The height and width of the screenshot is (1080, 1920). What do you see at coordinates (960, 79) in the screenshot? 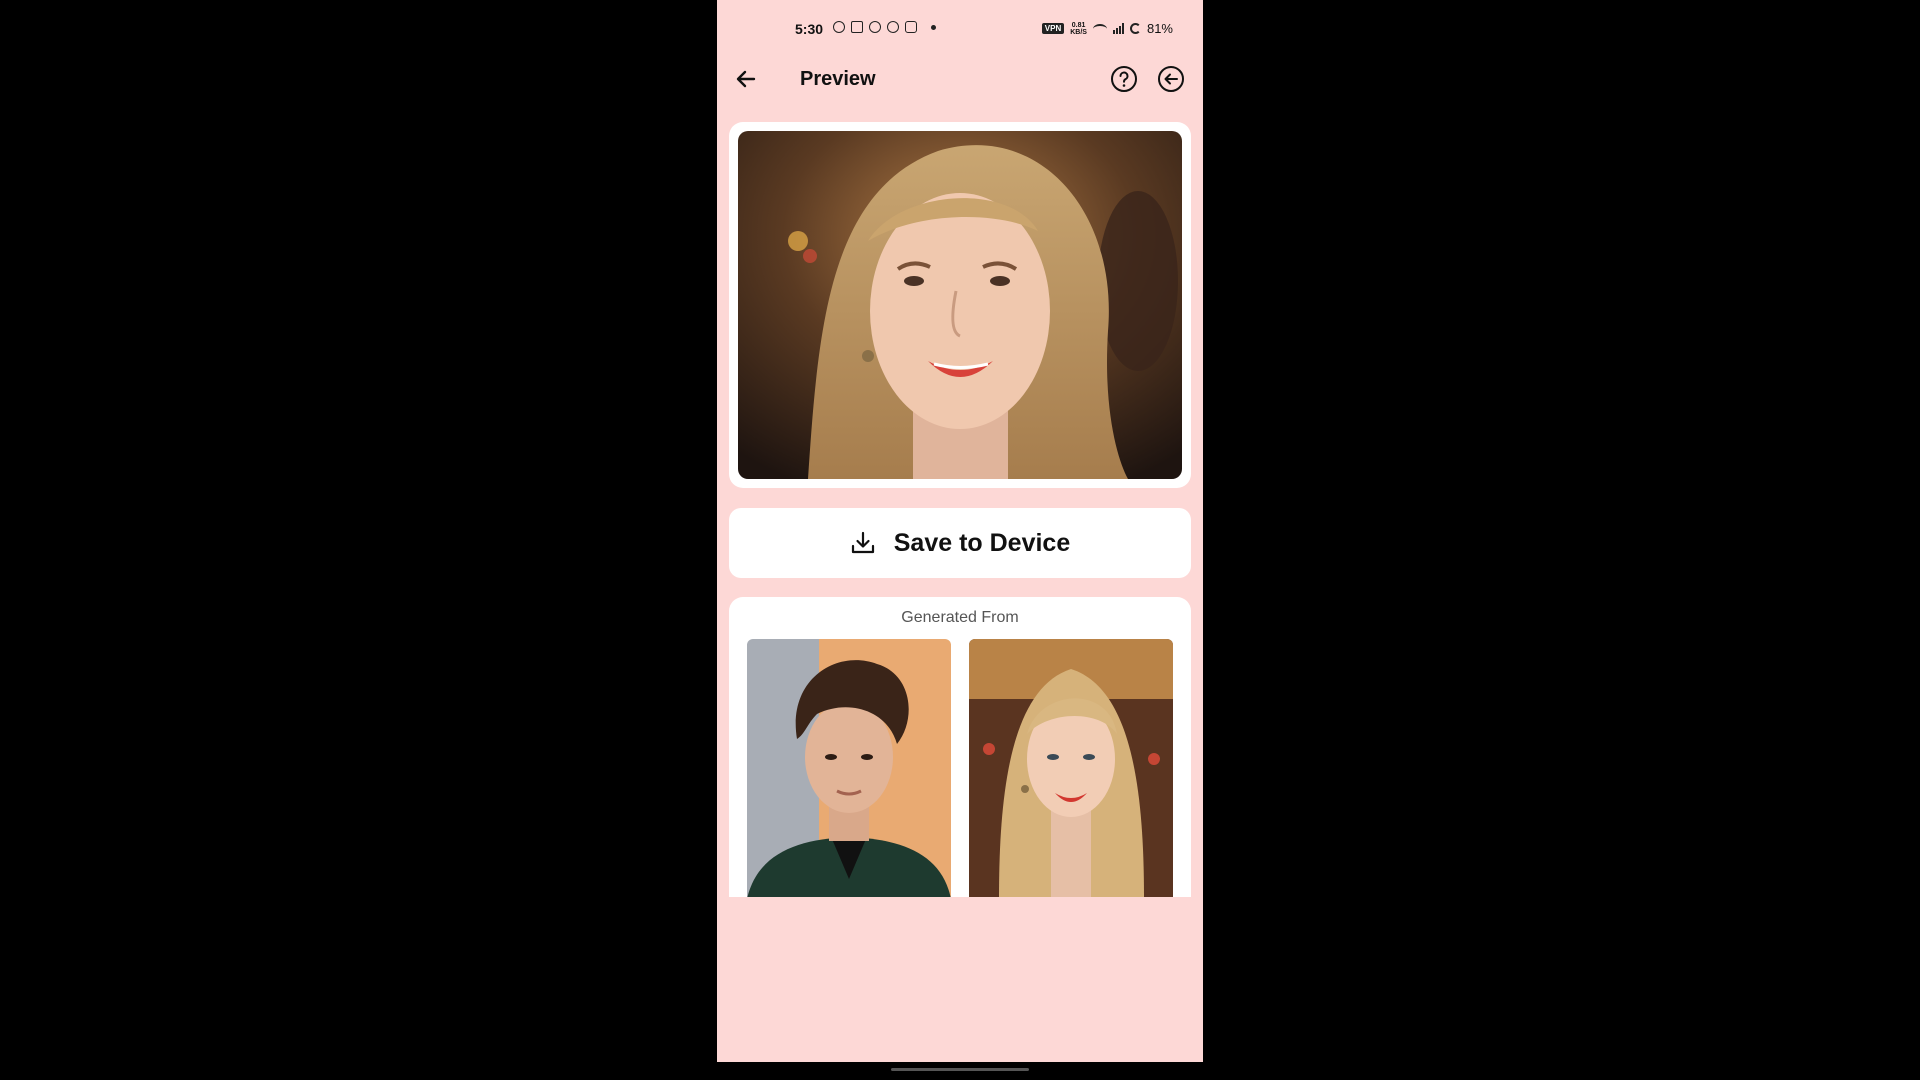
I see `app-bar: Preview` at bounding box center [960, 79].